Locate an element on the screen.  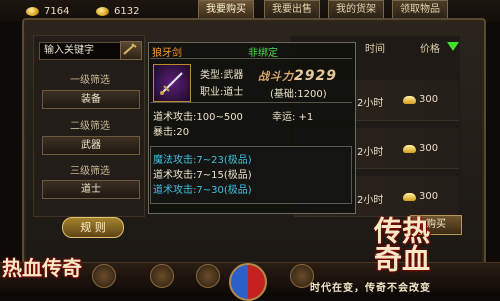
level3-select: 道士 is located at coordinates (91, 189).